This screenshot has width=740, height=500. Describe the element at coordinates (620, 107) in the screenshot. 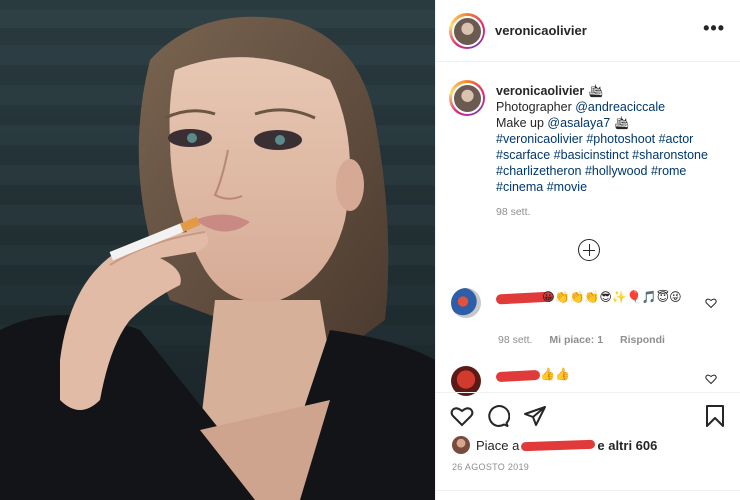

I see `photographer-mention-link: @andreaciccale` at that location.